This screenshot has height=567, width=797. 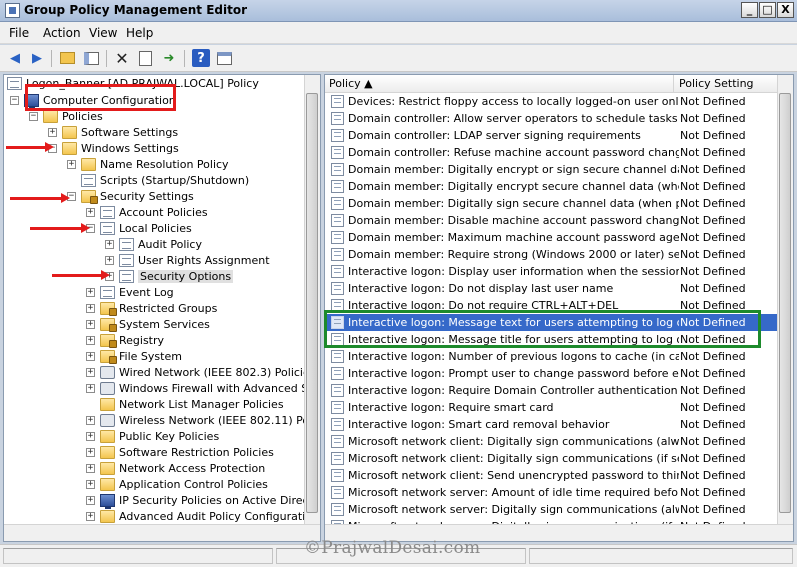 I want to click on column-header-policy: Policy ▲, so click(x=351, y=83).